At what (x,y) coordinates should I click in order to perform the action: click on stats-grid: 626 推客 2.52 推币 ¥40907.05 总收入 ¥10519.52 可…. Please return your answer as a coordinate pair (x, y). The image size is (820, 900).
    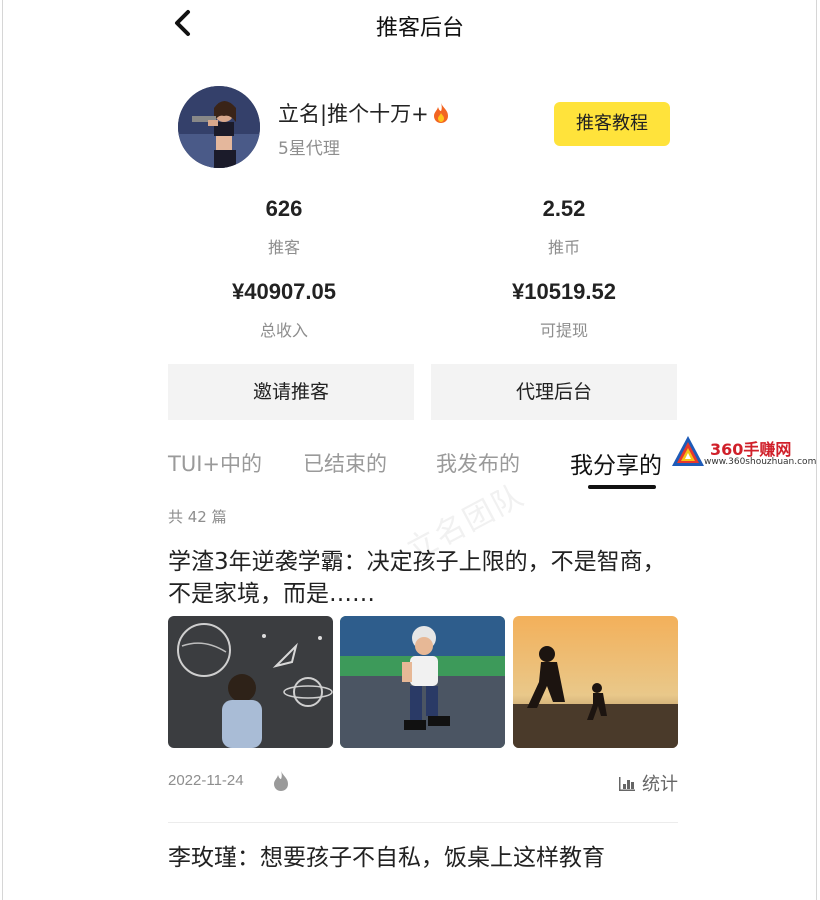
    Looking at the image, I should click on (423, 270).